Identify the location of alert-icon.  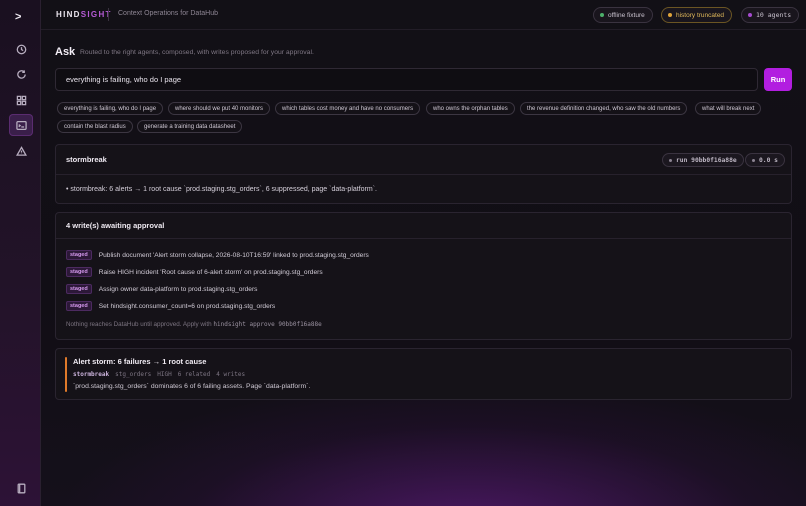
(21, 150).